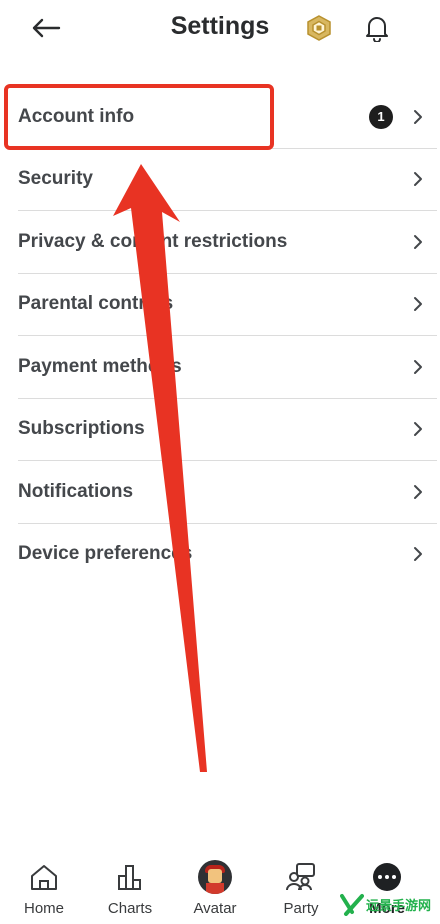  What do you see at coordinates (227, 555) in the screenshot?
I see `settings-item-device-preferences: Device preferences` at bounding box center [227, 555].